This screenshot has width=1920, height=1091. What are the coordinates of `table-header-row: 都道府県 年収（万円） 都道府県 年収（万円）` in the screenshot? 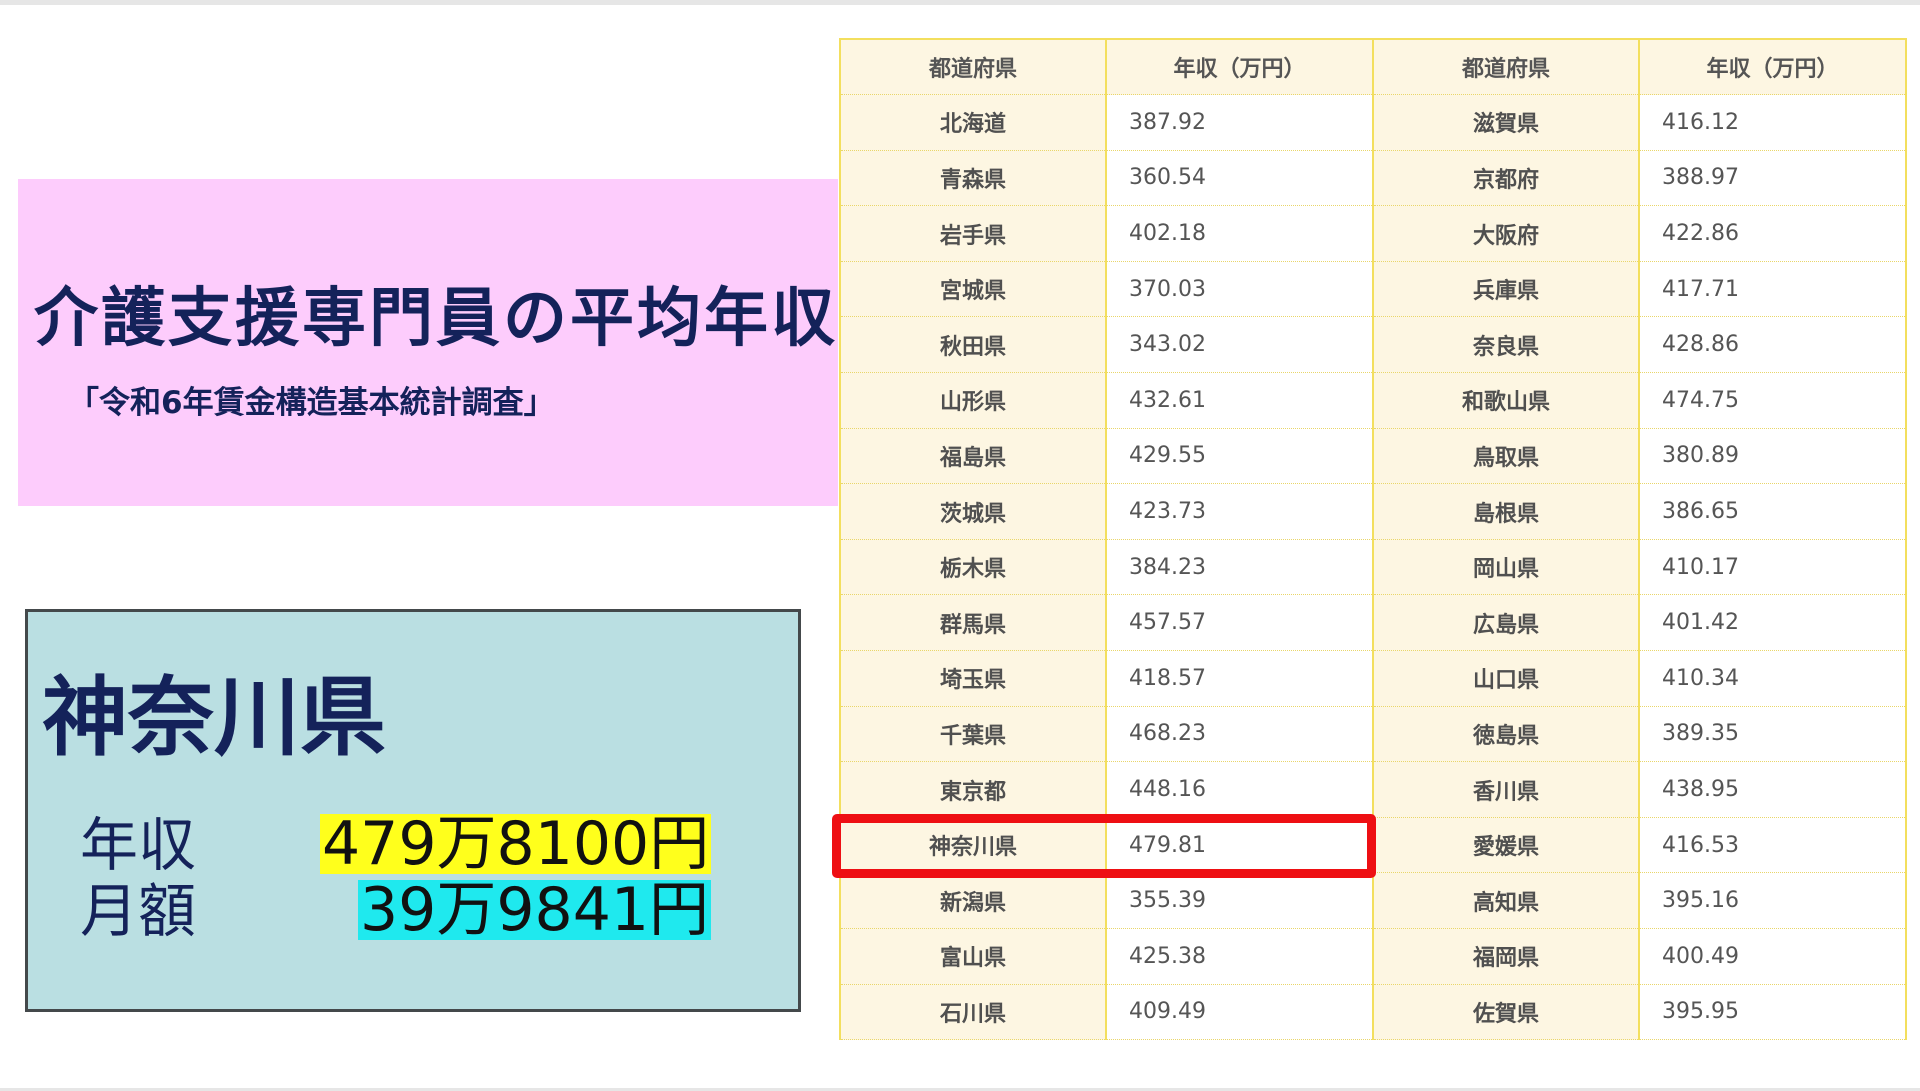 It's located at (1373, 67).